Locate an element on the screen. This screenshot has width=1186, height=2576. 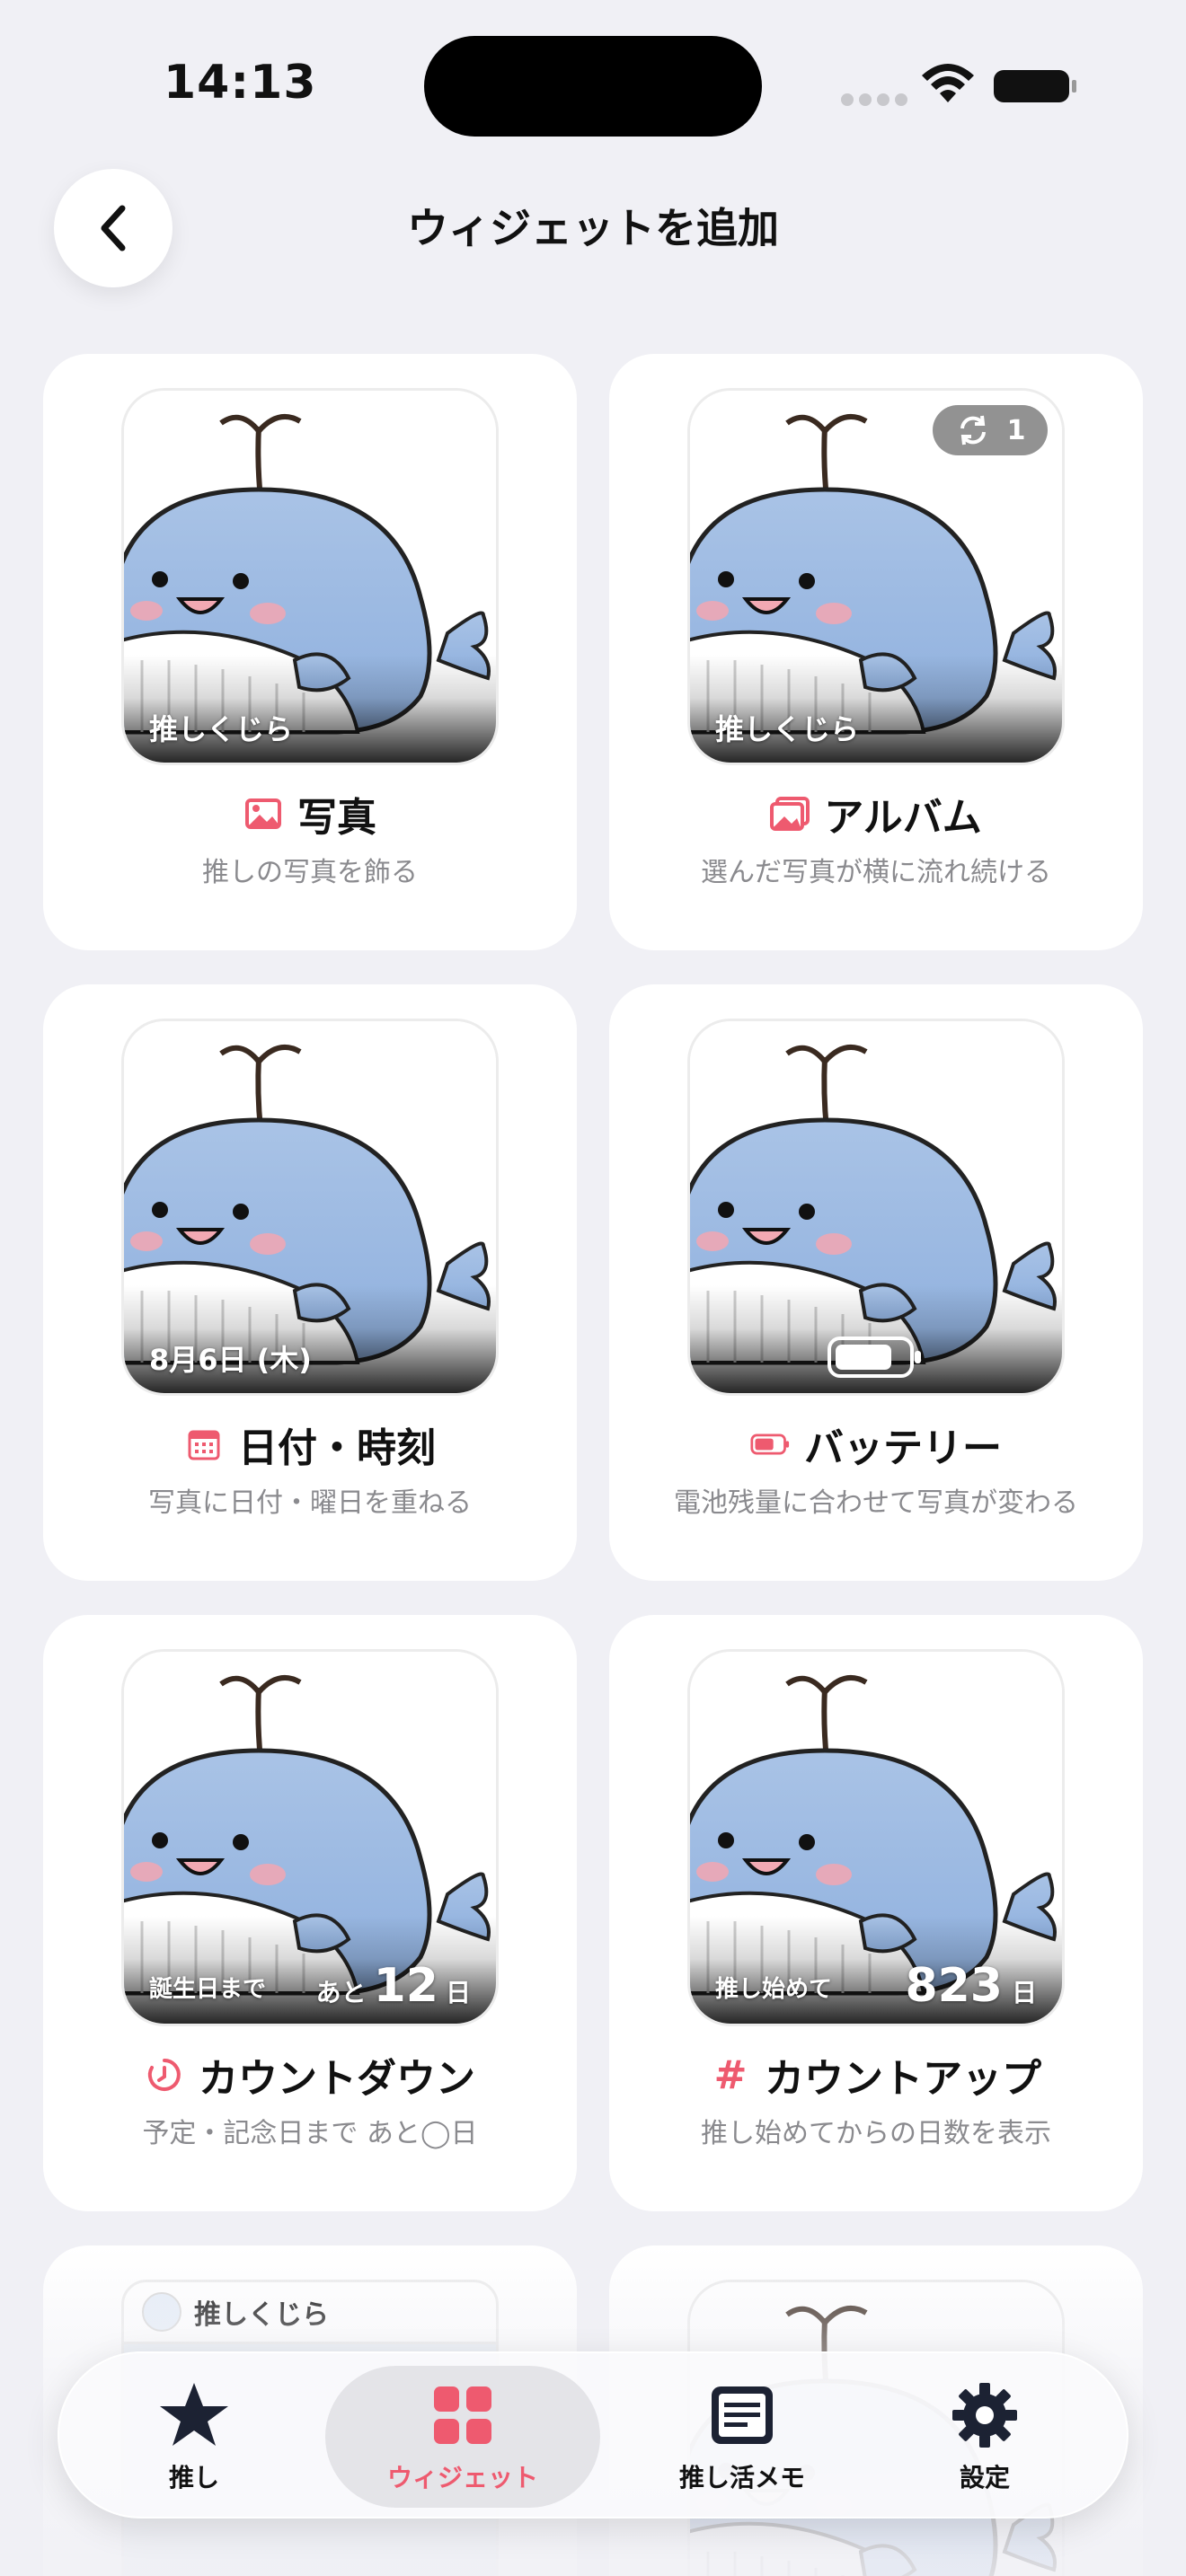
widget-card-photo: 推しくじら 写真 推しの写真を飾る is located at coordinates (310, 652).